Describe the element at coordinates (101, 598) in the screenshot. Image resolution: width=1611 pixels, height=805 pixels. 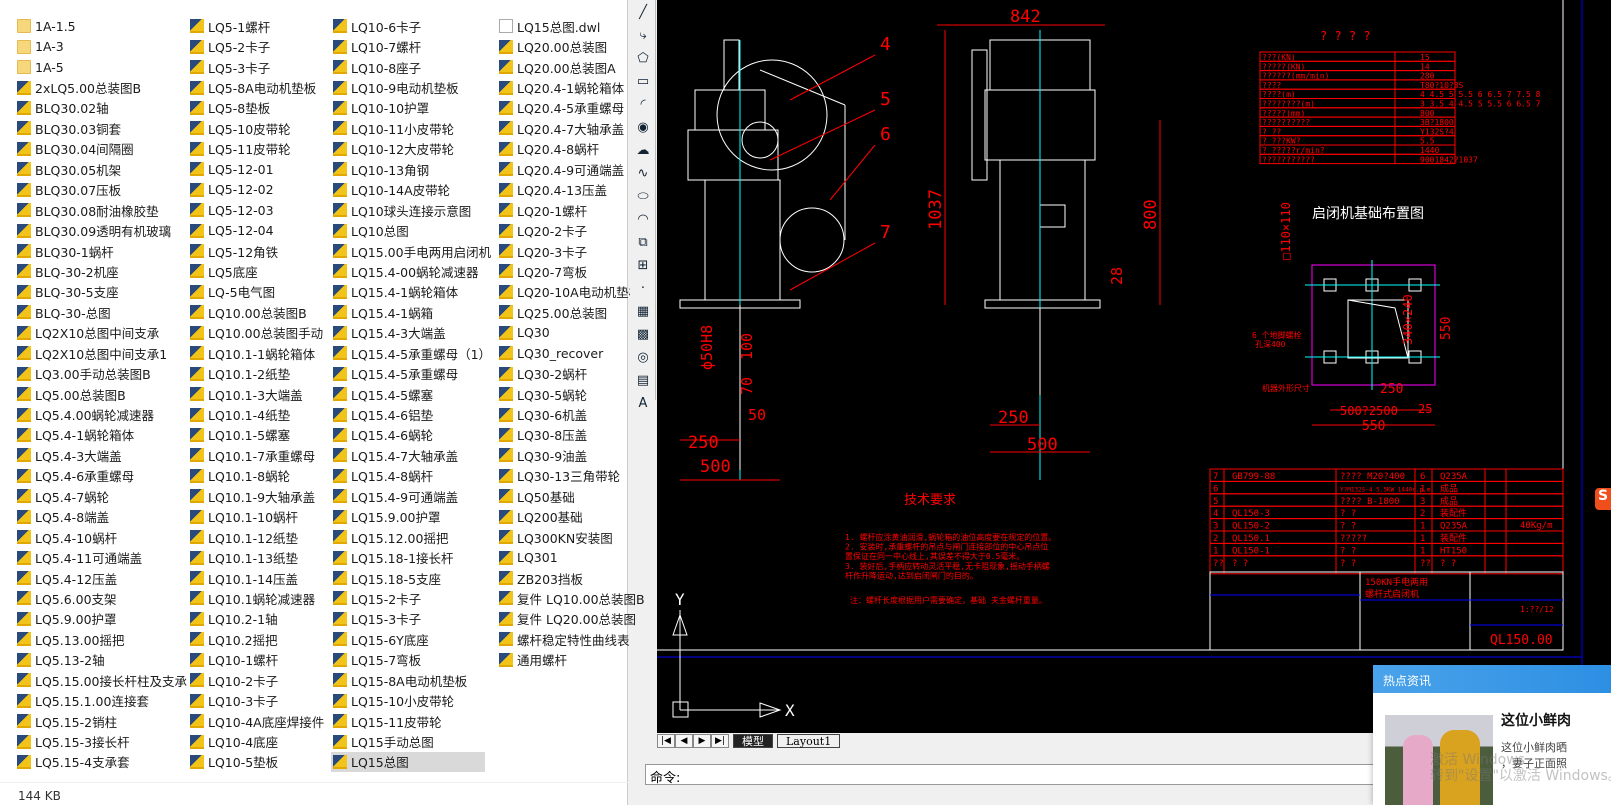
I see `file-item: LQ5.6.00支架` at that location.